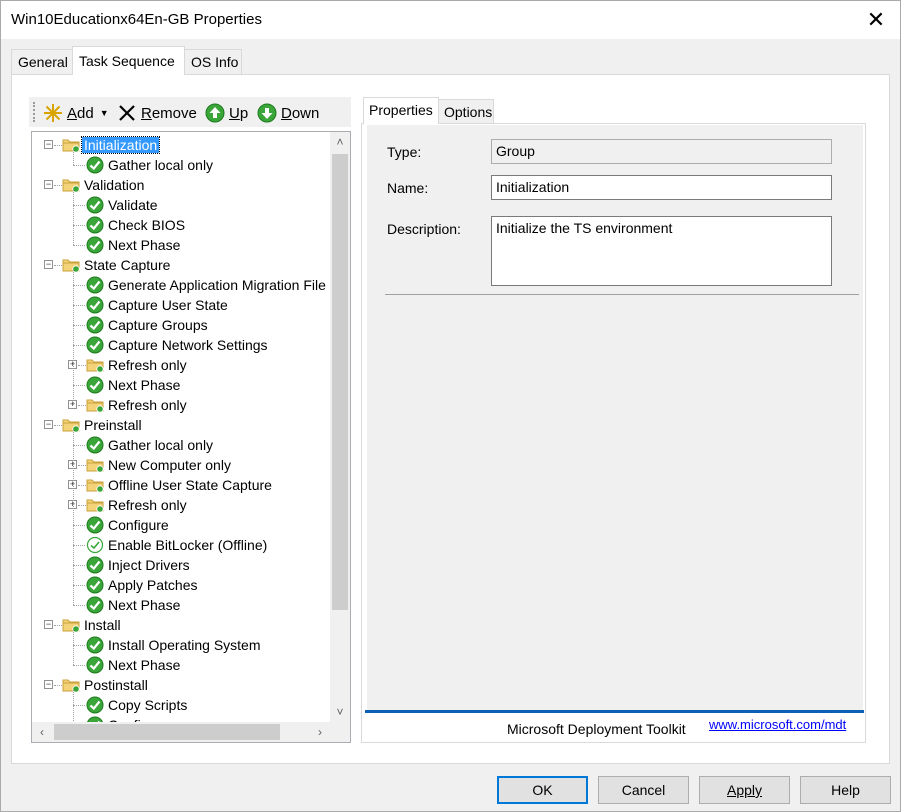 The height and width of the screenshot is (812, 901). What do you see at coordinates (149, 565) in the screenshot?
I see `tree-item-label: Inject Drivers` at bounding box center [149, 565].